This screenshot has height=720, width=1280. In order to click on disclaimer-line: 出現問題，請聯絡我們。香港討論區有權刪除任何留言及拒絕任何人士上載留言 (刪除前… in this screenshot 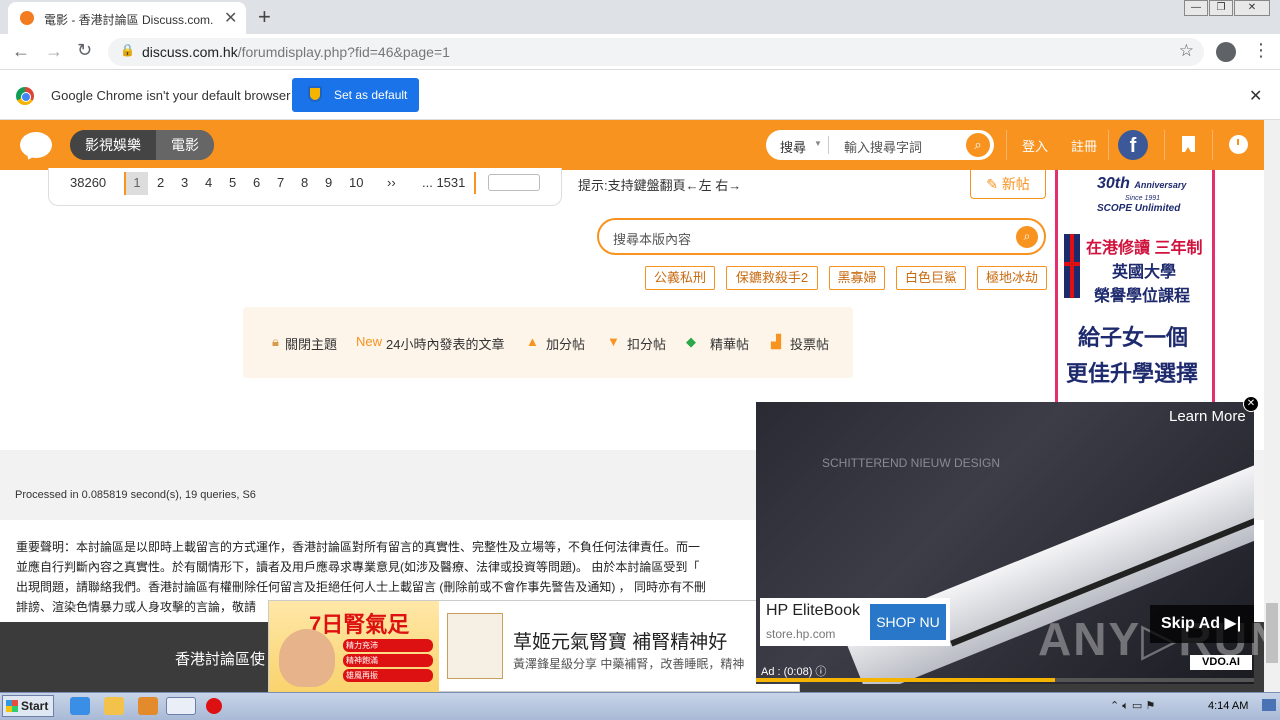, I will do `click(361, 587)`.